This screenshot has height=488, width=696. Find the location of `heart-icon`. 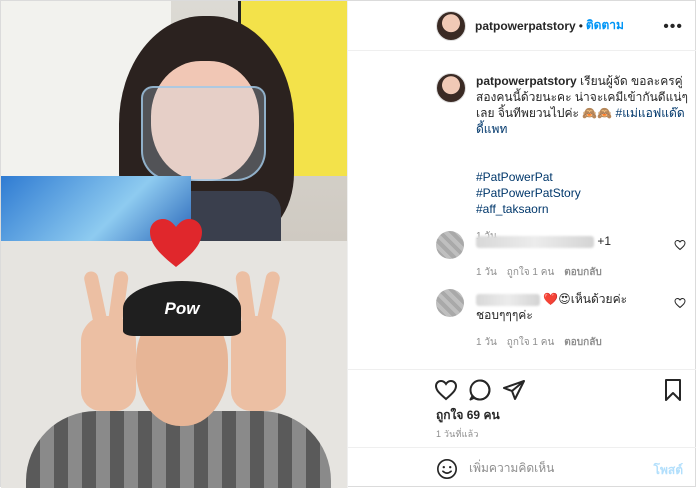

heart-icon is located at coordinates (446, 390).